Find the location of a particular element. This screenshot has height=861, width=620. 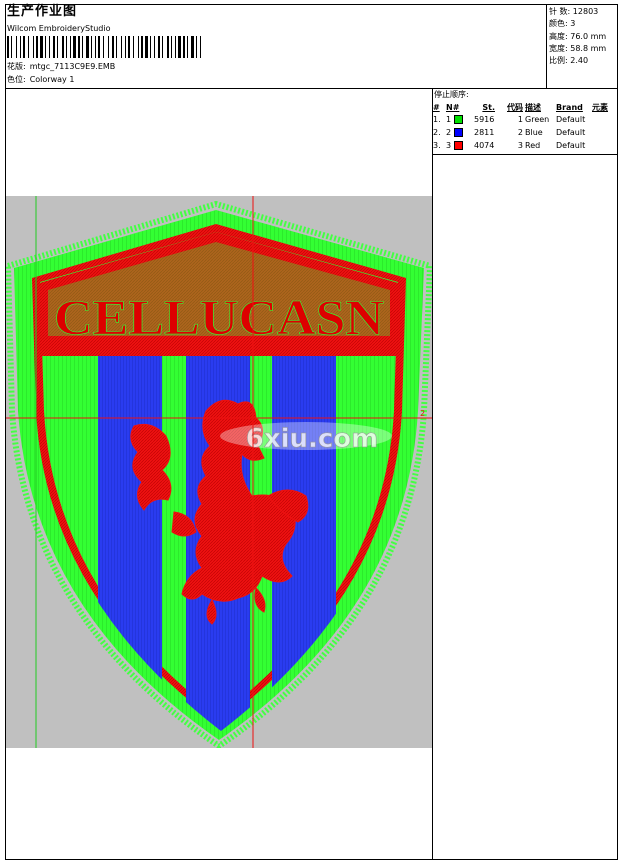

stop-sequence-title: 停止顺序: is located at coordinates (451, 94).